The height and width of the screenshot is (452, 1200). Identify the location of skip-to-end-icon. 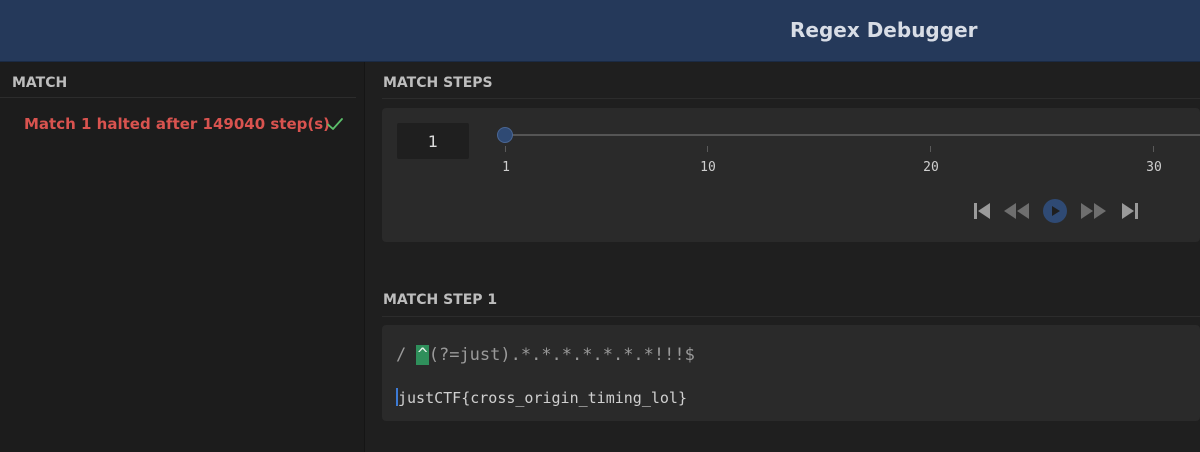
(1130, 211).